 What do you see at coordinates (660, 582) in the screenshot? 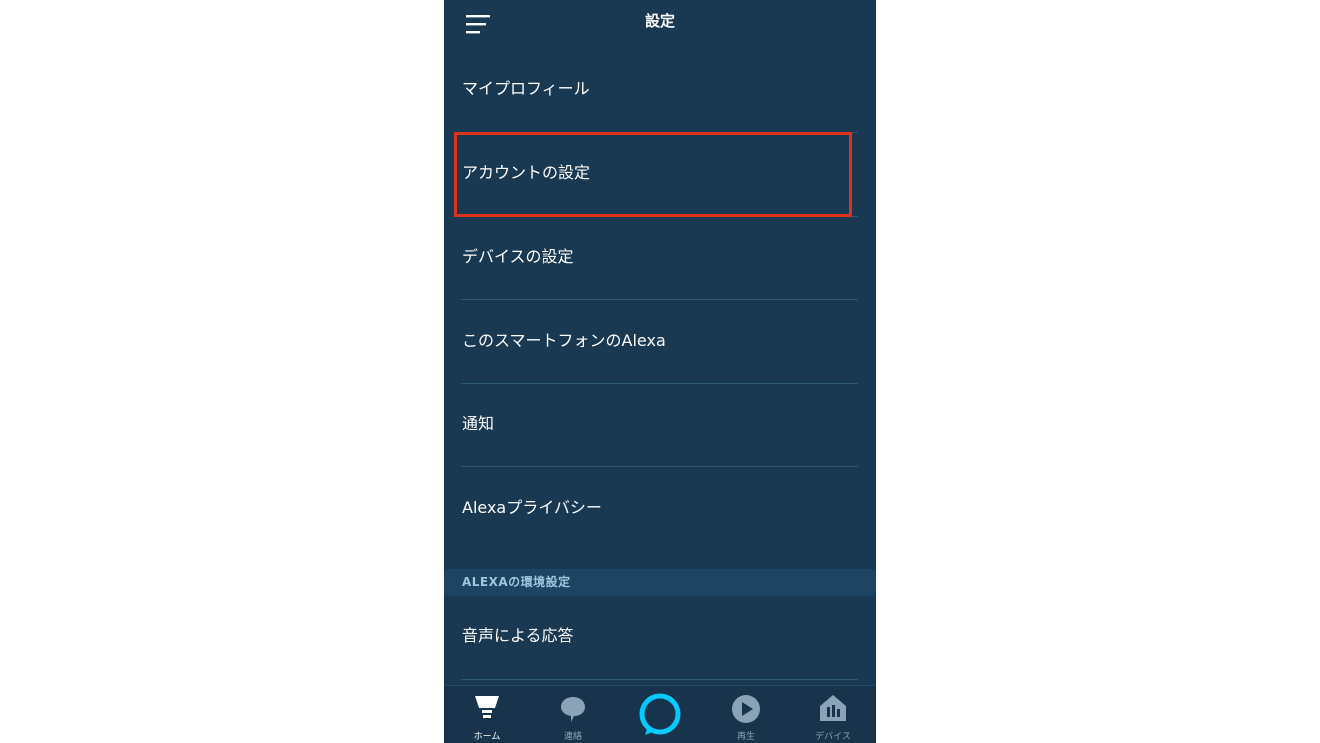
I see `section-header: ALEXAの環境設定` at bounding box center [660, 582].